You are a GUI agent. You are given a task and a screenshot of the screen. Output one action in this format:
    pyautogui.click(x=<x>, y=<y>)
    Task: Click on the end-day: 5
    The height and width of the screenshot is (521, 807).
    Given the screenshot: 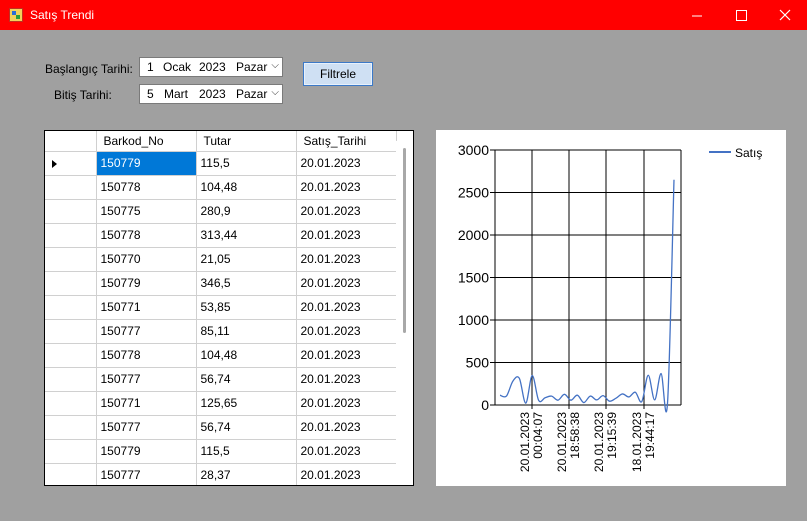 What is the action you would take?
    pyautogui.click(x=150, y=94)
    